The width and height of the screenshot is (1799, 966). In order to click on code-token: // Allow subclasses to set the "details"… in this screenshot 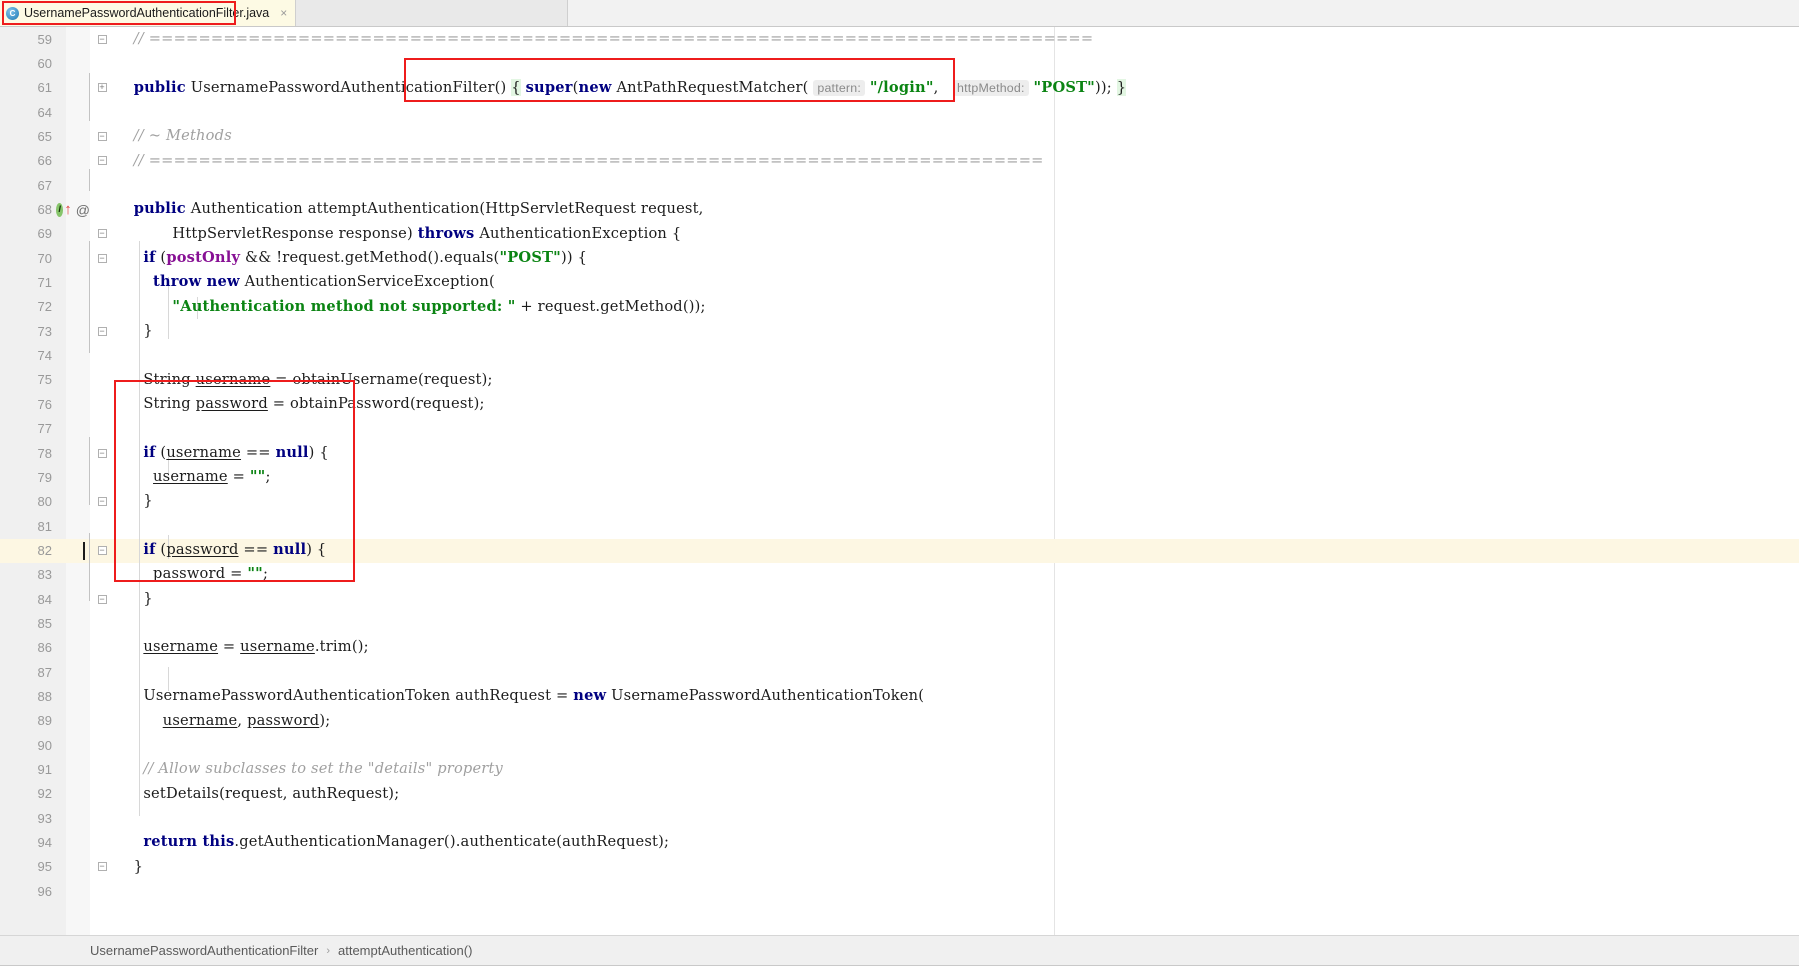, I will do `click(313, 769)`.